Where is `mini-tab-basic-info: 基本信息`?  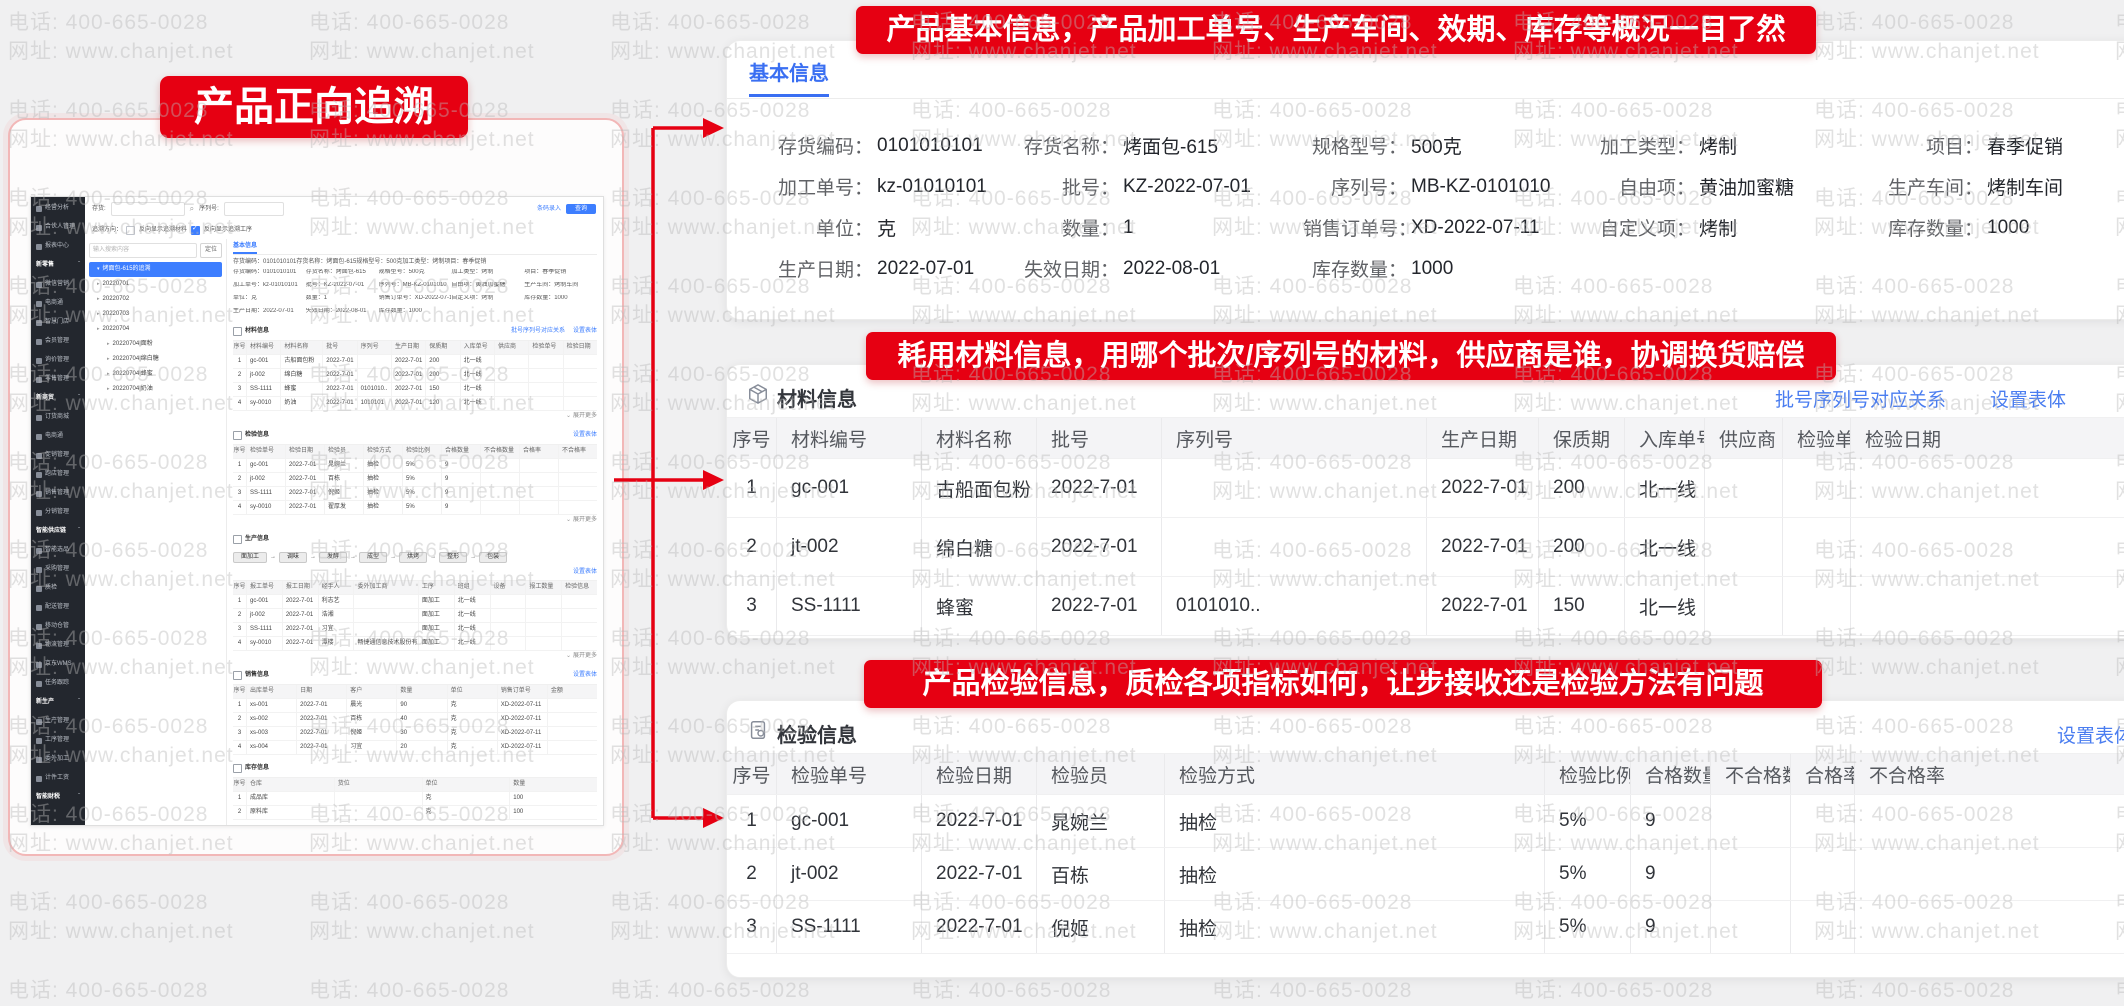
mini-tab-basic-info: 基本信息 is located at coordinates (245, 248).